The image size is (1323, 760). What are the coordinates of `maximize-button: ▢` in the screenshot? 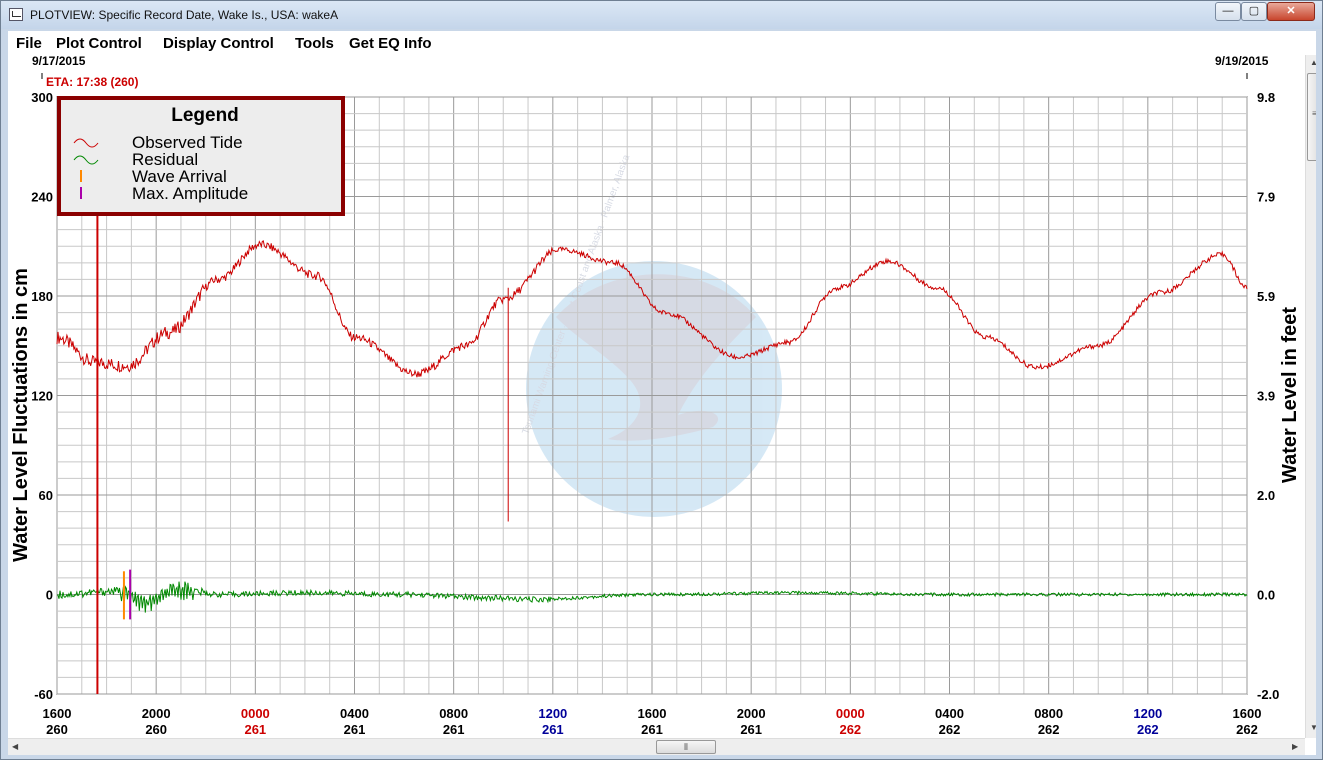 It's located at (1254, 11).